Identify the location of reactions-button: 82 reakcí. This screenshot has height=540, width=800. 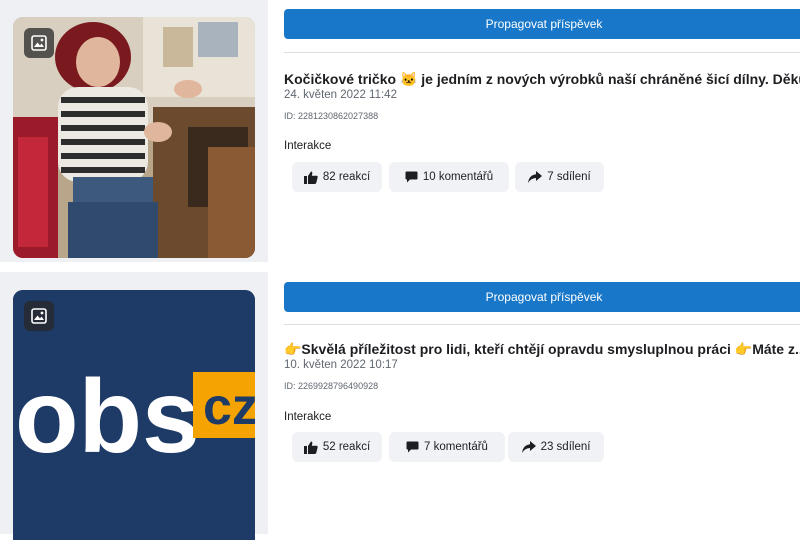
(337, 177).